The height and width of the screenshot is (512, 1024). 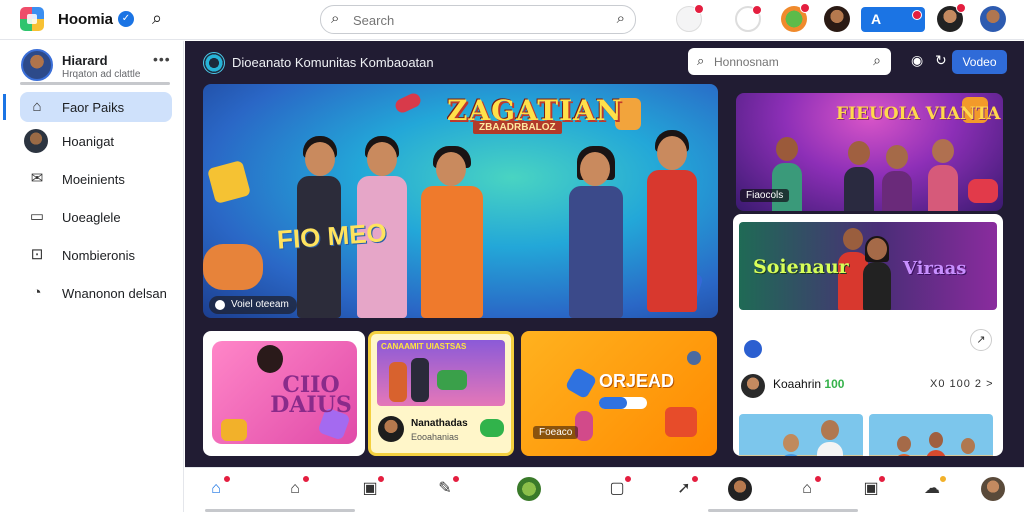 I want to click on notification-icon, so click(x=690, y=18).